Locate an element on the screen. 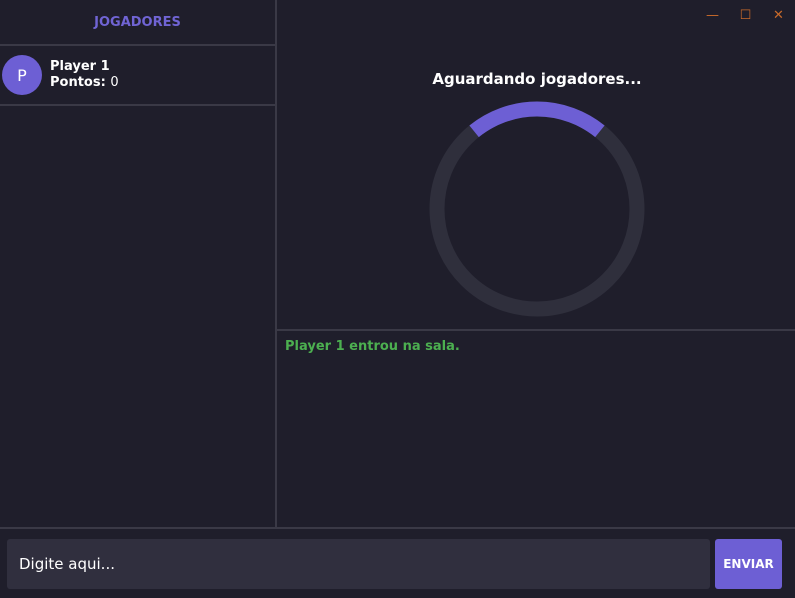 Image resolution: width=795 pixels, height=598 pixels. chat-input-bar: ENVIAR is located at coordinates (397, 562).